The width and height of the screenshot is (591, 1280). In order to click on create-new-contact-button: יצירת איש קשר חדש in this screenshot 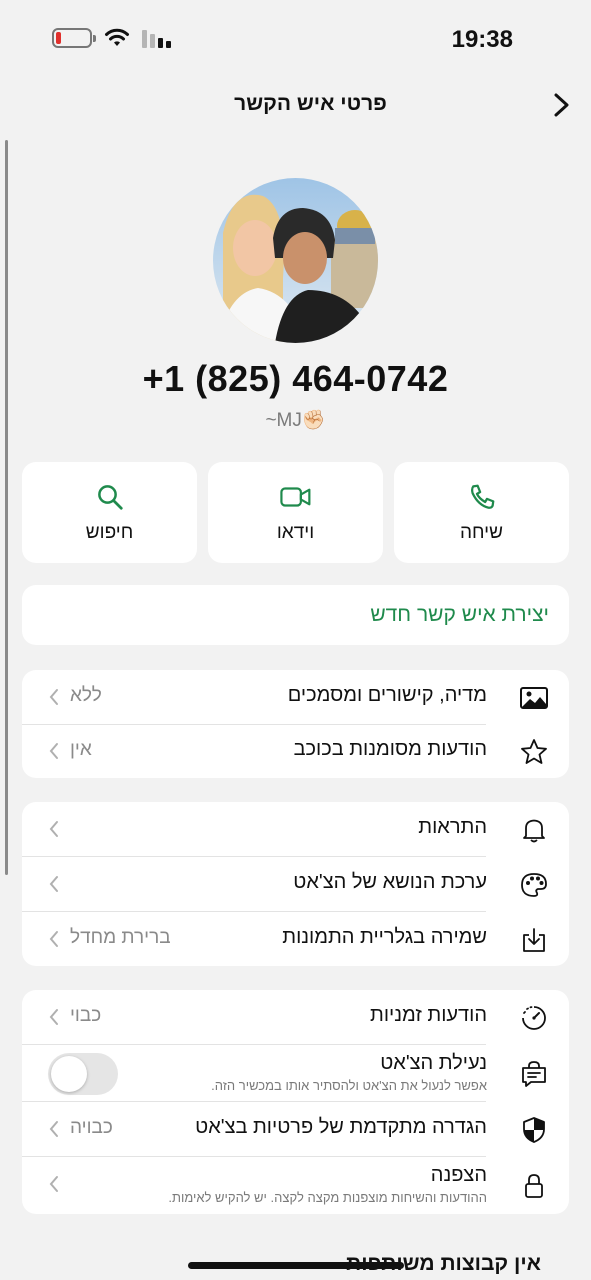, I will do `click(295, 615)`.